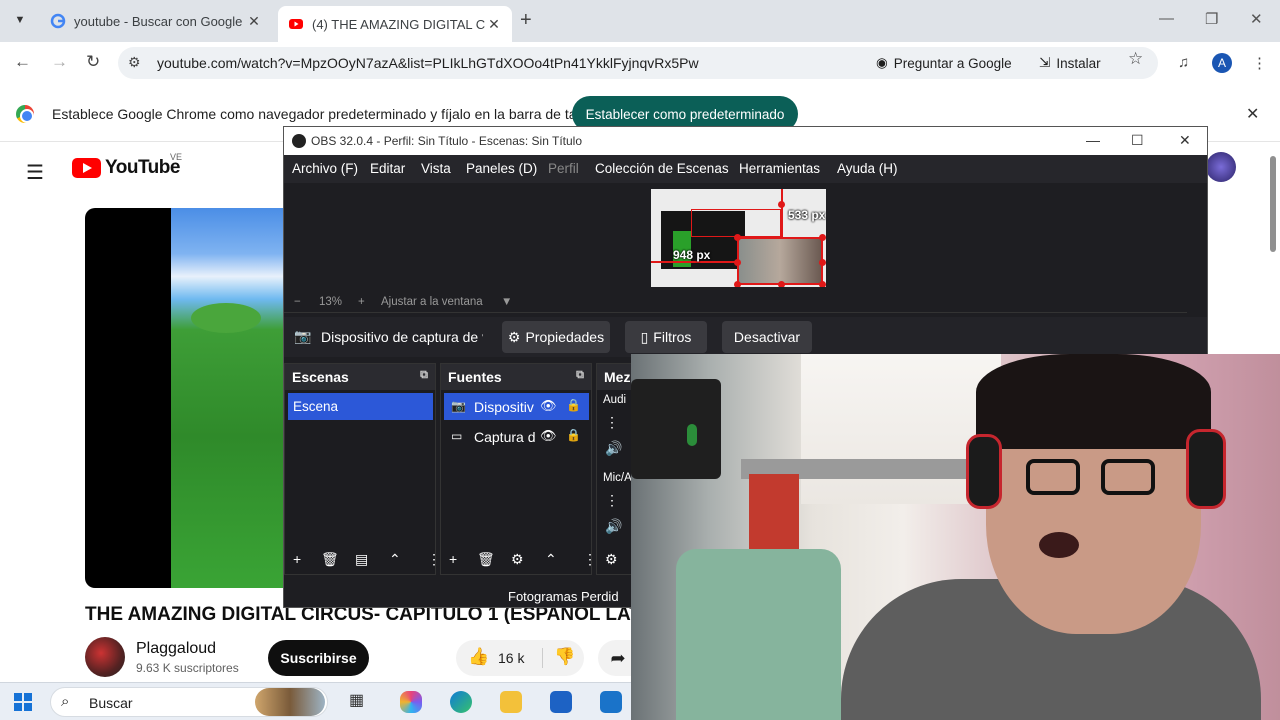 The height and width of the screenshot is (720, 1280). I want to click on selected-source-name: Dispositivo de captura de v, so click(402, 337).